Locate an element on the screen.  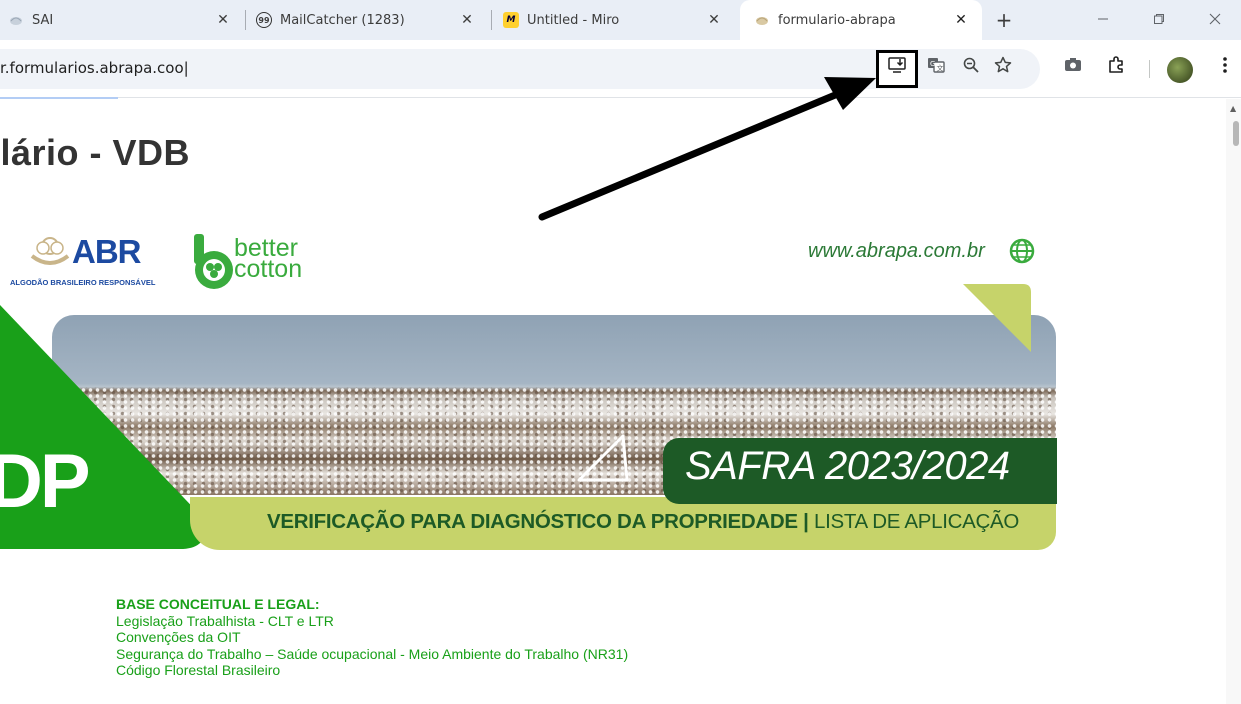
bookmark-star-icon is located at coordinates (1003, 65).